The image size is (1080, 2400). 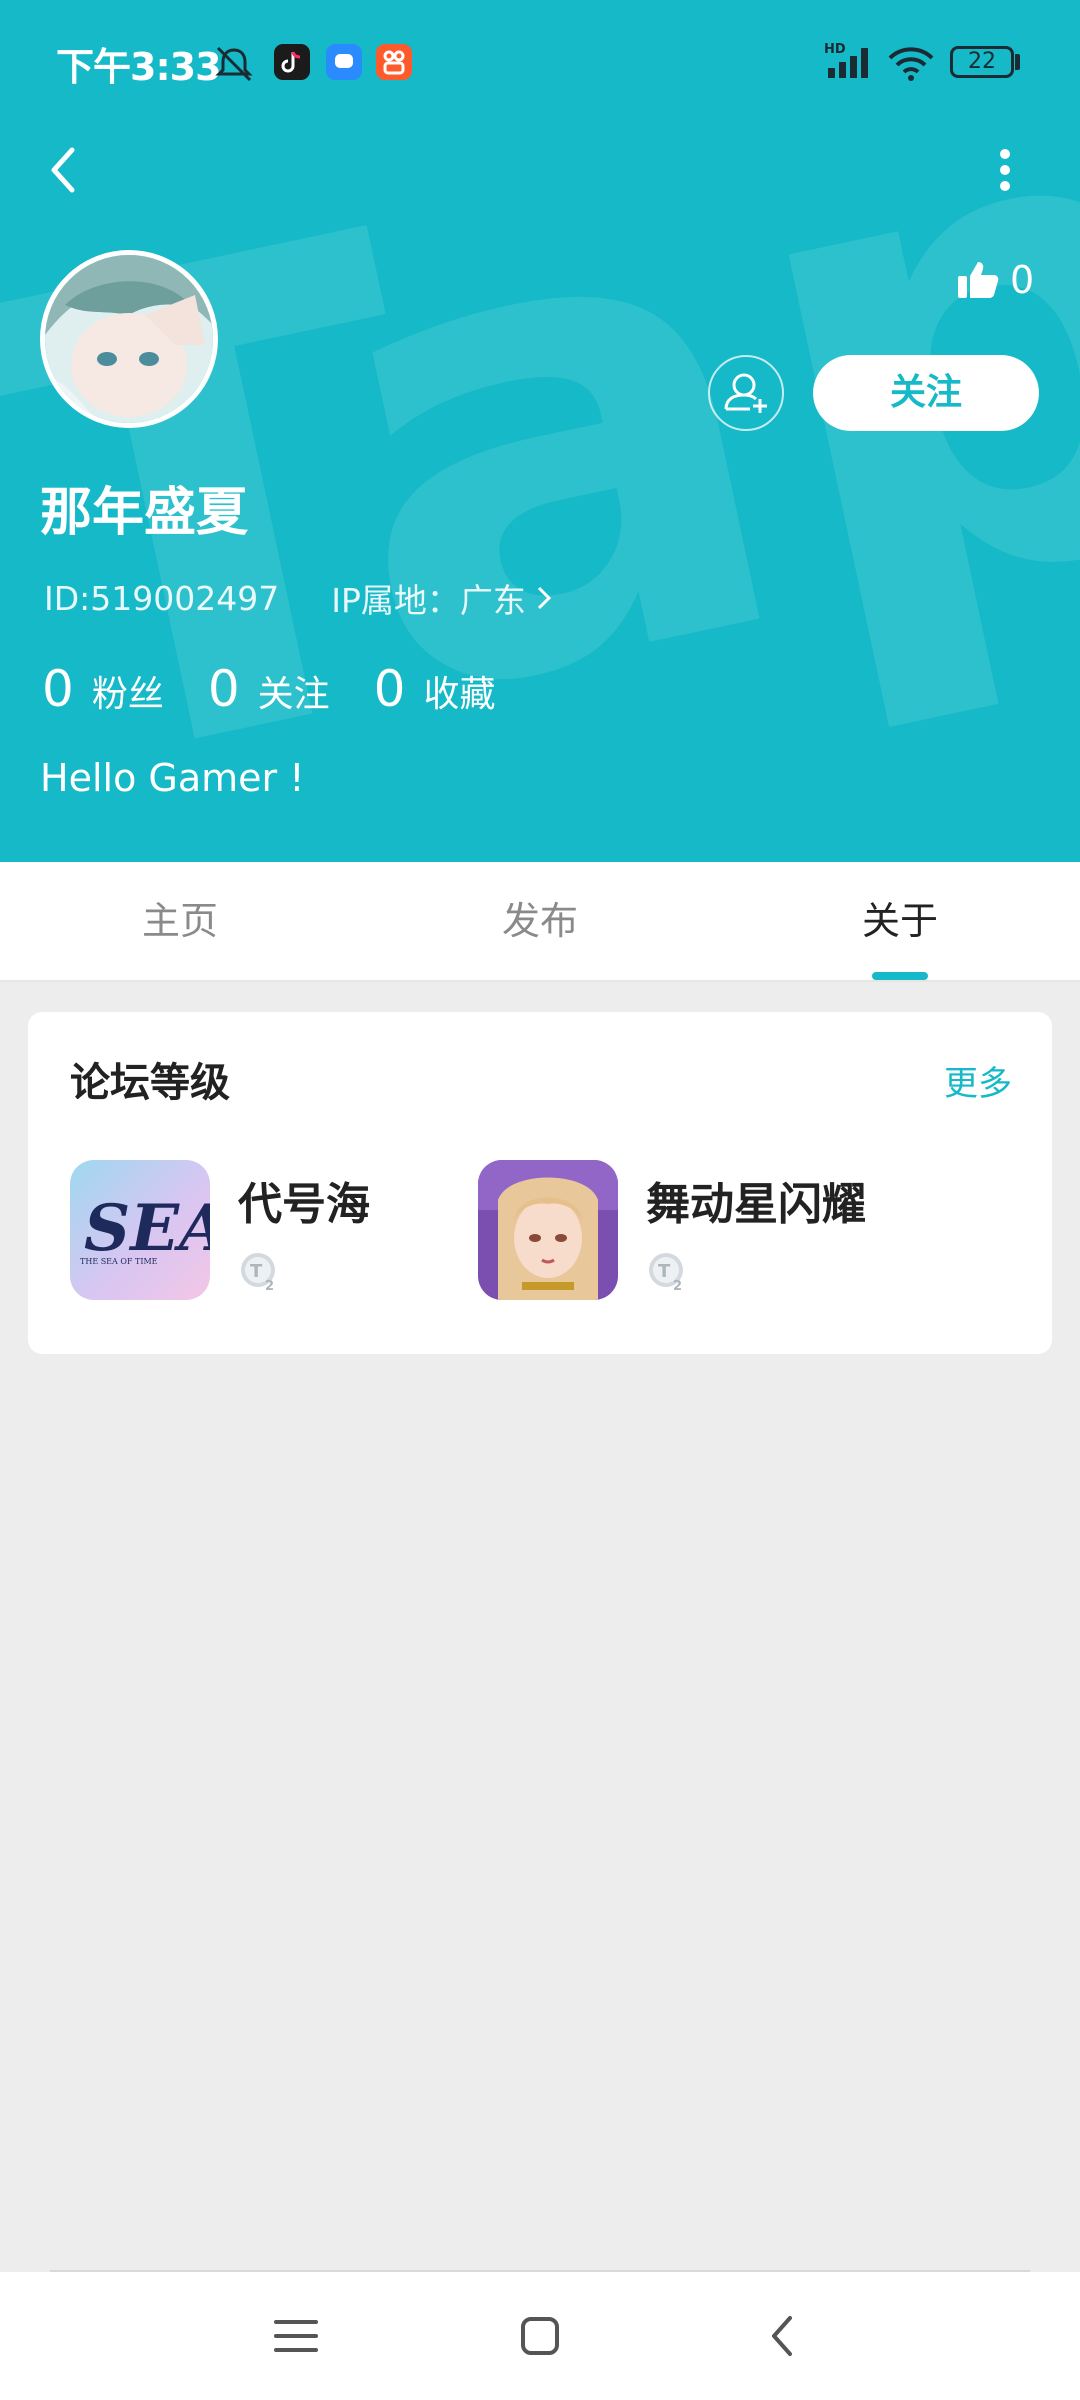 What do you see at coordinates (394, 62) in the screenshot?
I see `kuaishou-app-icon` at bounding box center [394, 62].